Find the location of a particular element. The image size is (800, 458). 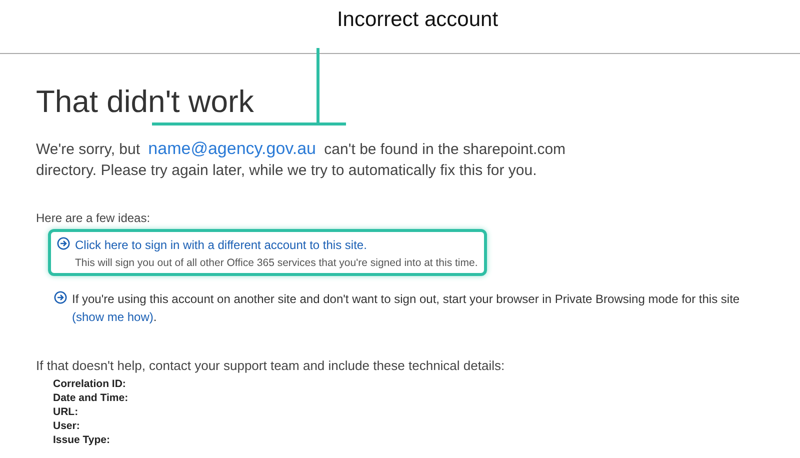

detail-label: URL: is located at coordinates (66, 412).